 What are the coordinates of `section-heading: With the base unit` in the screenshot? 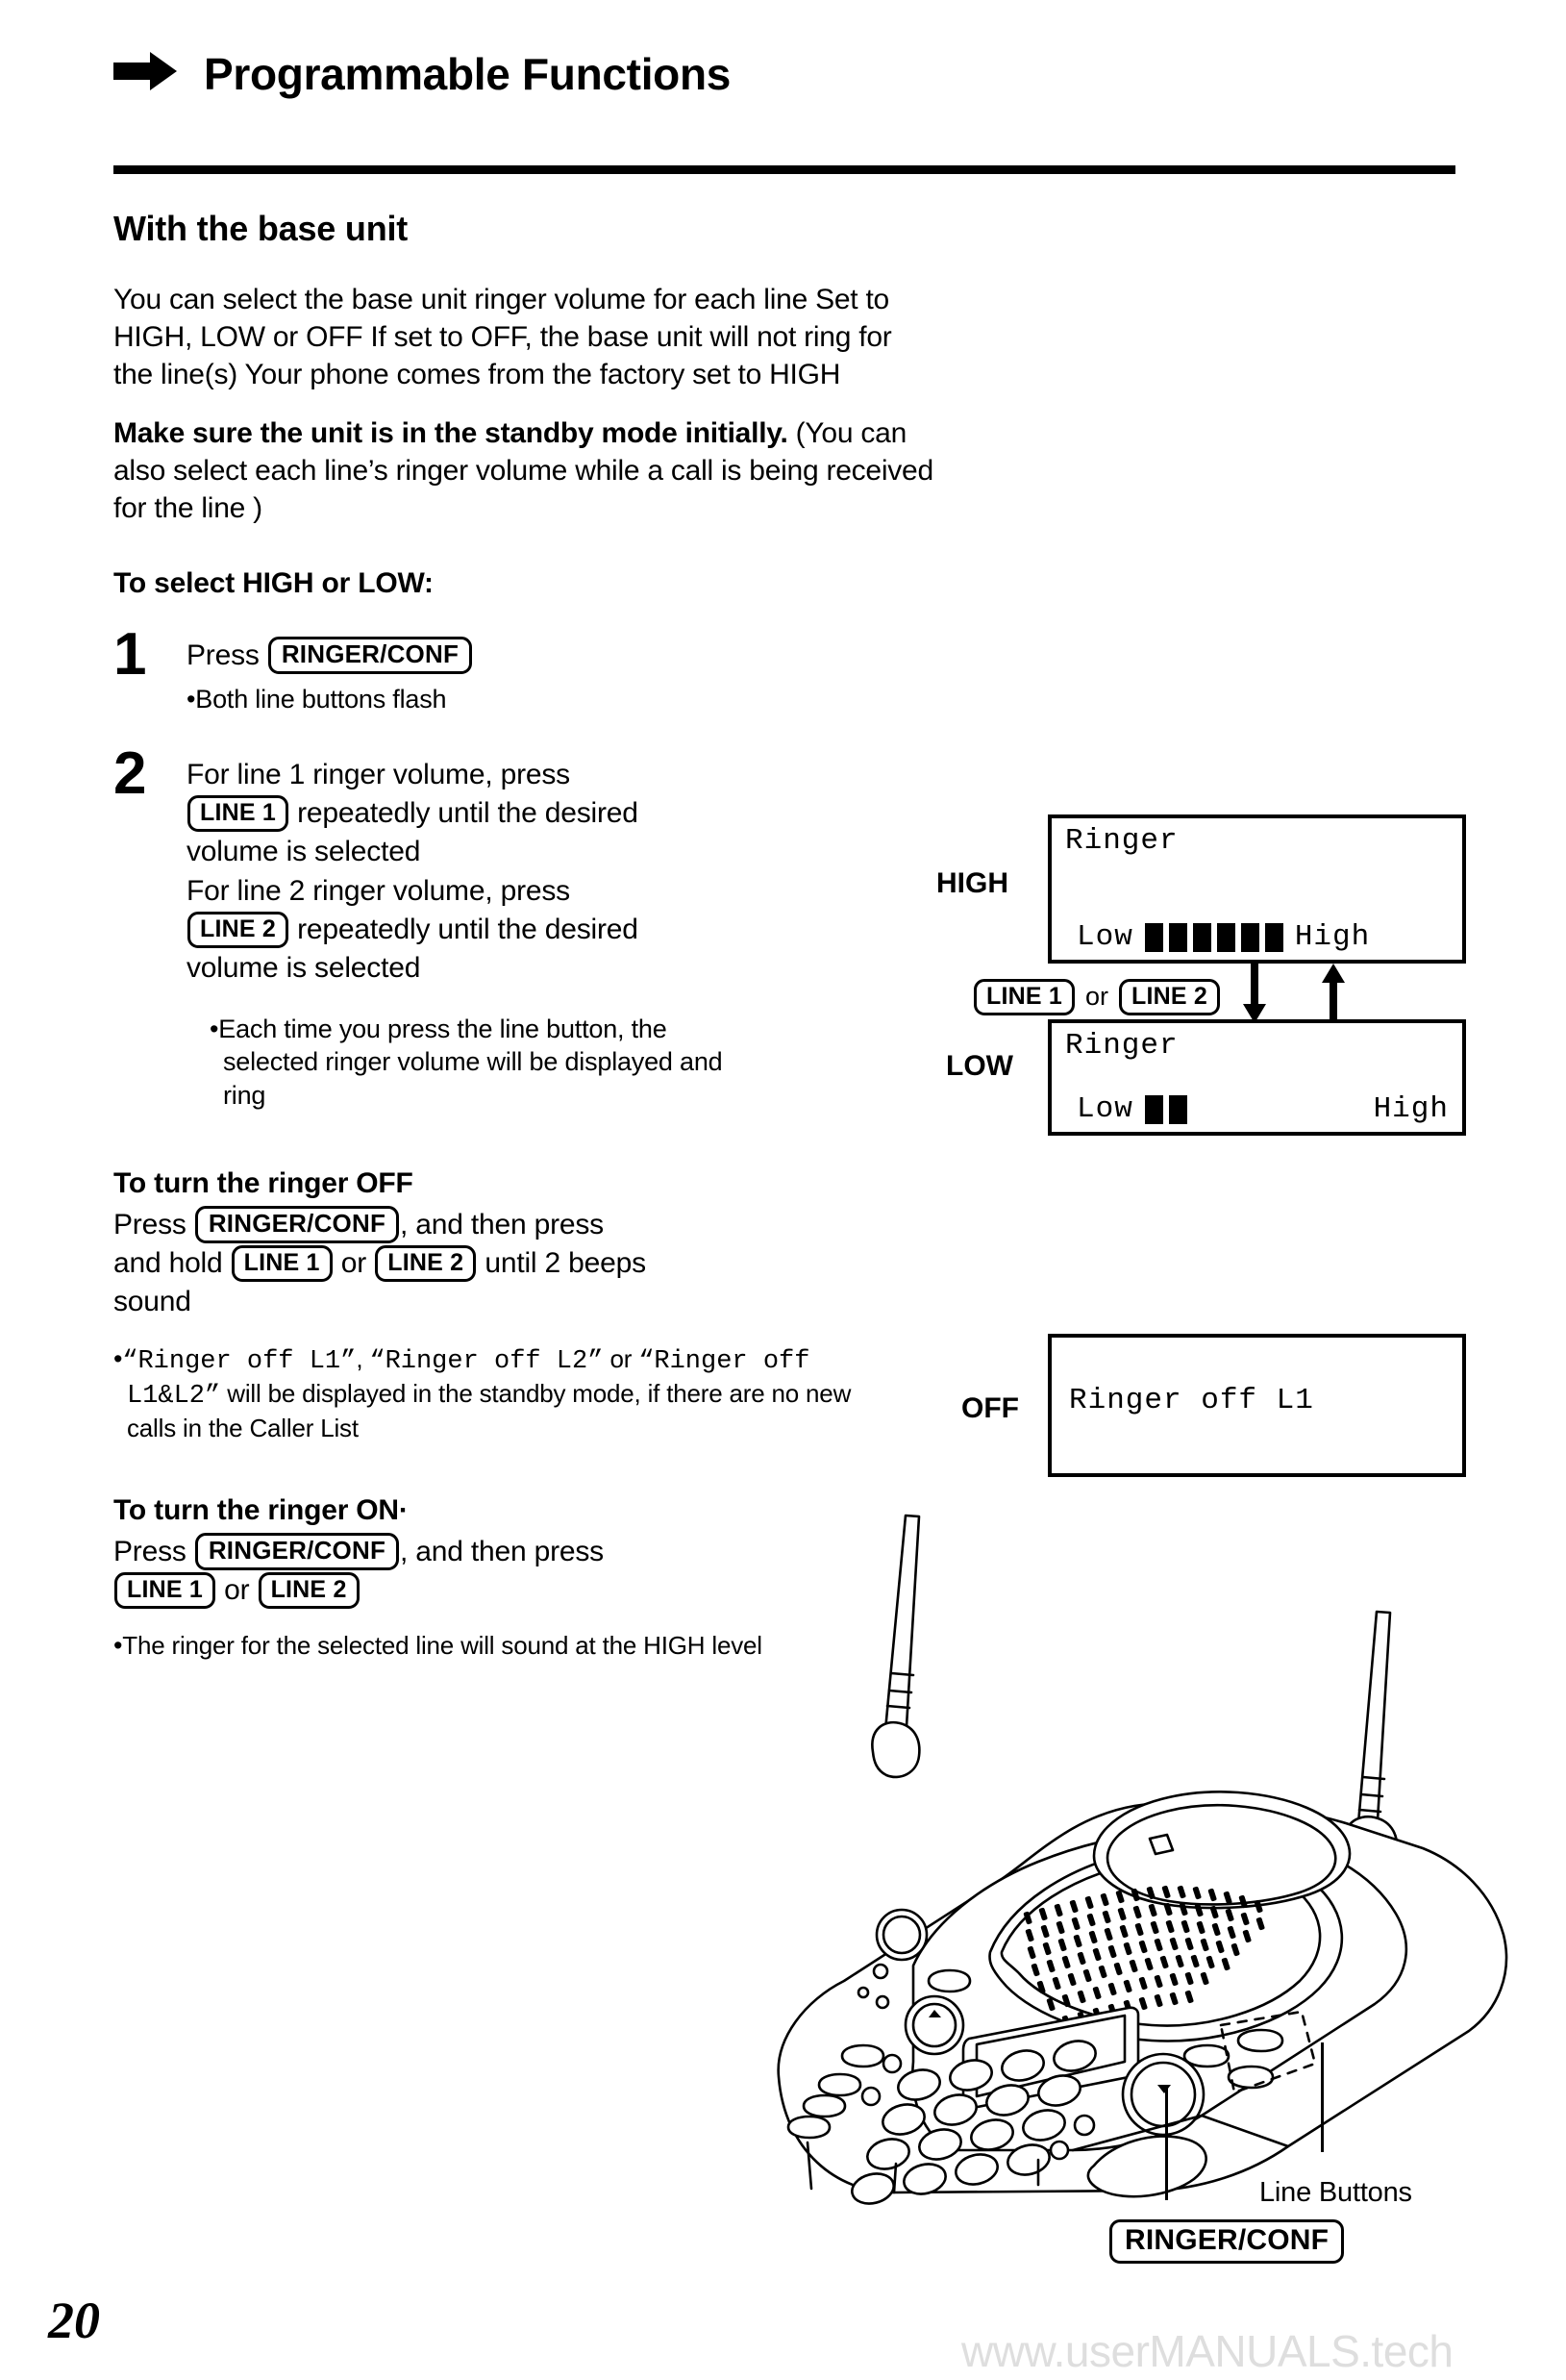 It's located at (261, 228).